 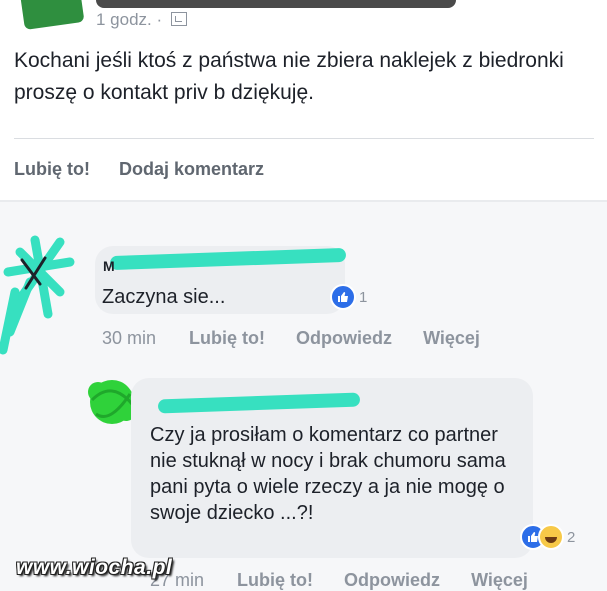 What do you see at coordinates (451, 338) in the screenshot?
I see `comment-more-button: Więcej` at bounding box center [451, 338].